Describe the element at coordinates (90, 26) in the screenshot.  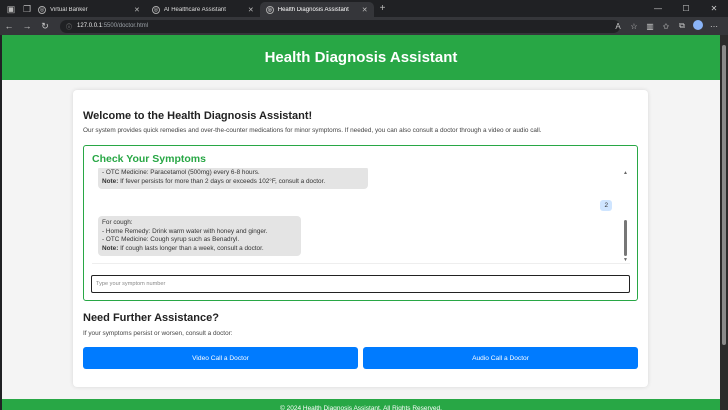
I see `address-host: 127.0.0.1` at that location.